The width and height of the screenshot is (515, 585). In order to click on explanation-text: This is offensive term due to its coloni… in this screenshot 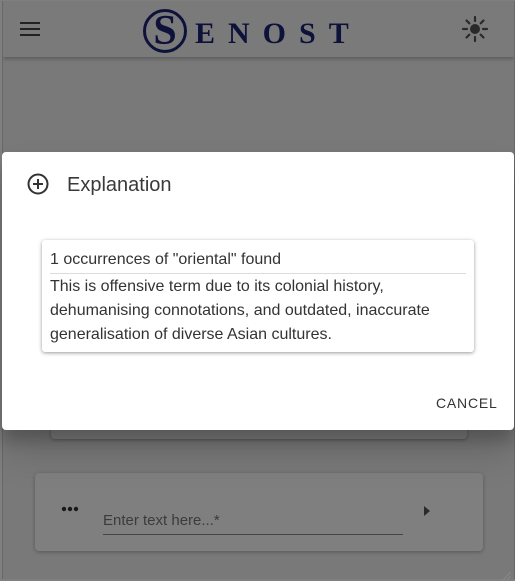, I will do `click(240, 310)`.